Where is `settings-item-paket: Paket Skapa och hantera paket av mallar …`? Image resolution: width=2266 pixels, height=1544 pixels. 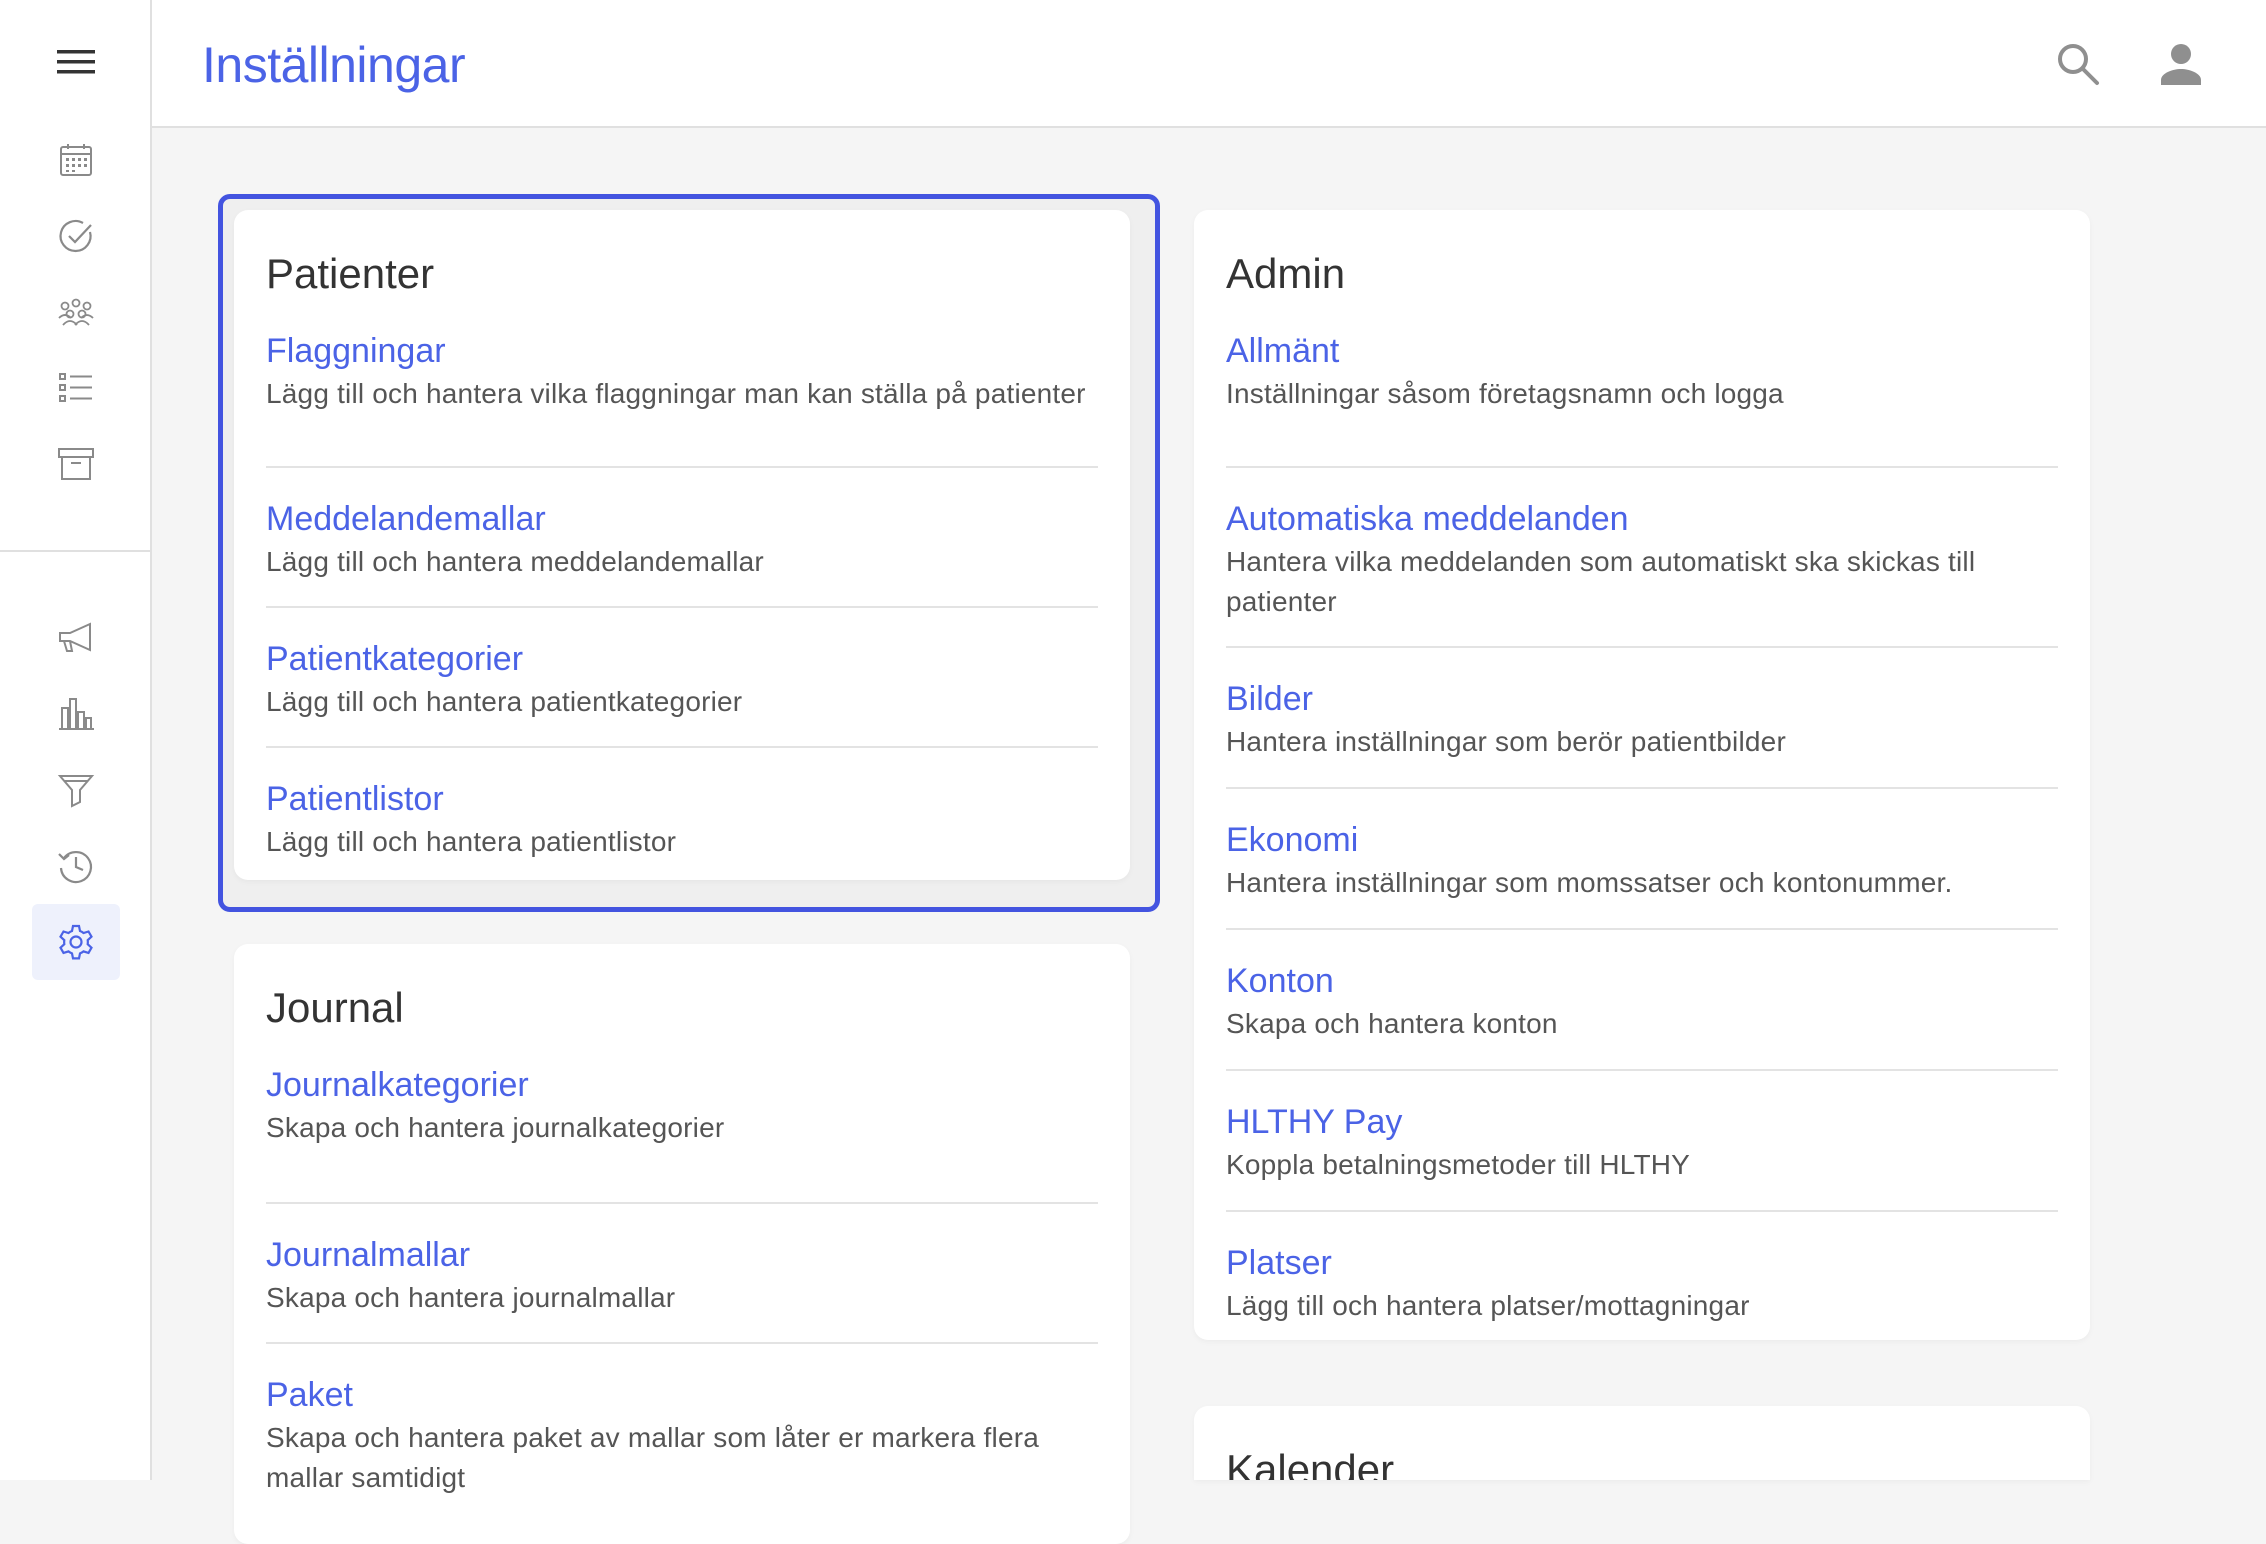
settings-item-paket: Paket Skapa och hantera paket av mallar … is located at coordinates (682, 1429).